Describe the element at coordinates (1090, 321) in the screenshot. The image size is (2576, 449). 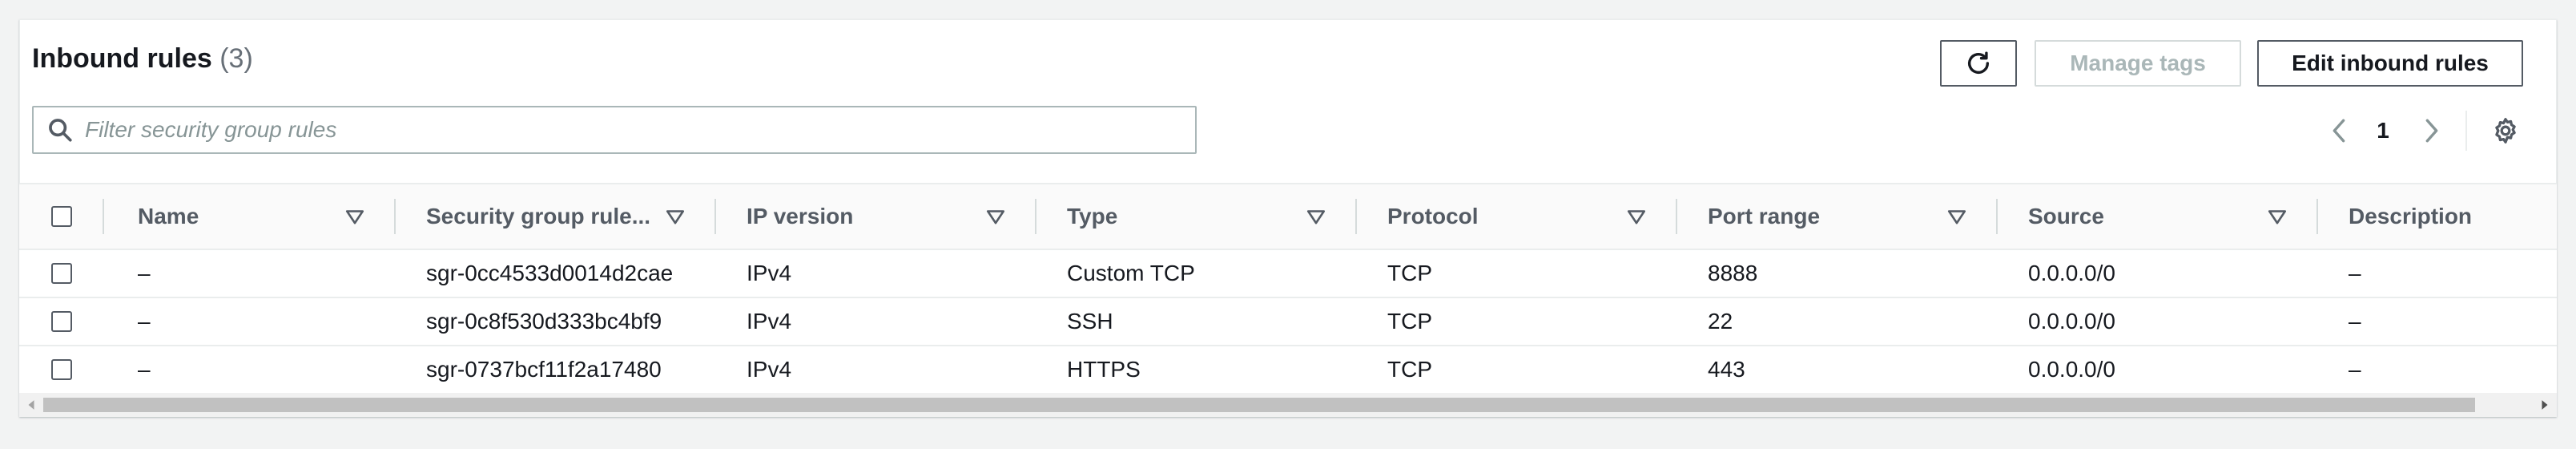
I see `cell-type: SSH` at that location.